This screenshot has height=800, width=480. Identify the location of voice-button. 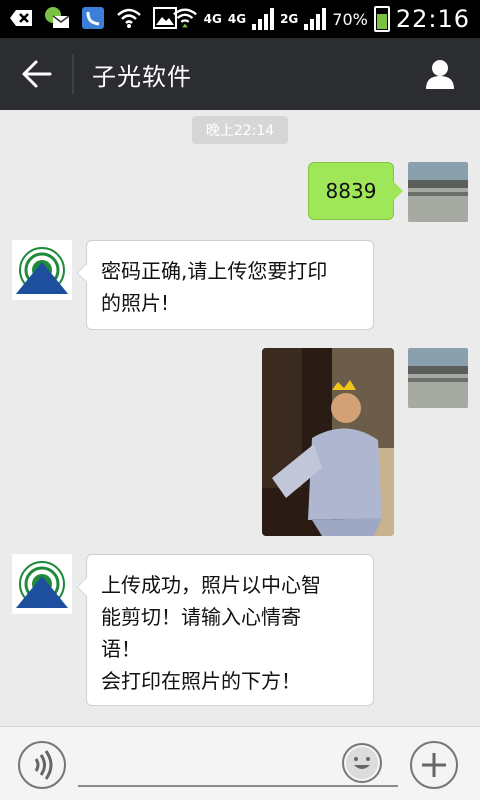
(42, 765).